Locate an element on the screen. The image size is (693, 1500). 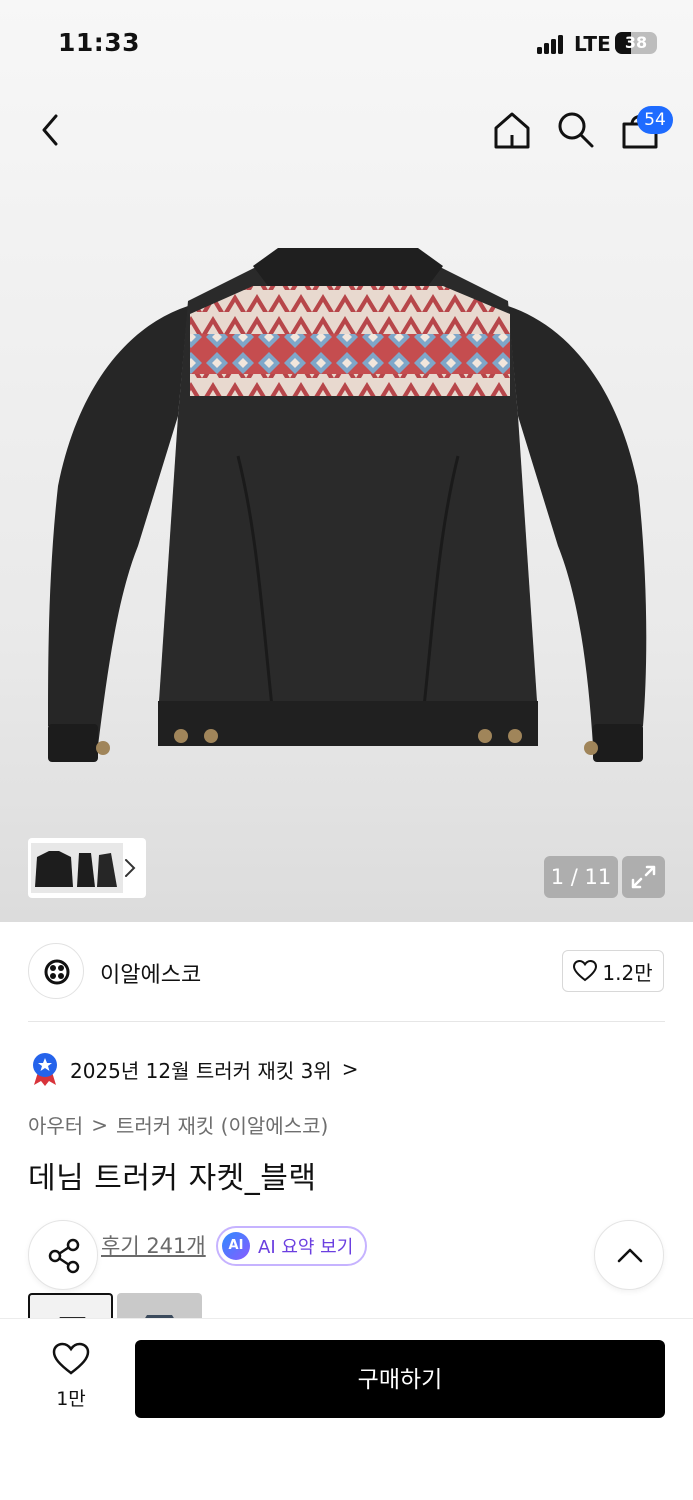
chevron-up-icon is located at coordinates (630, 1255).